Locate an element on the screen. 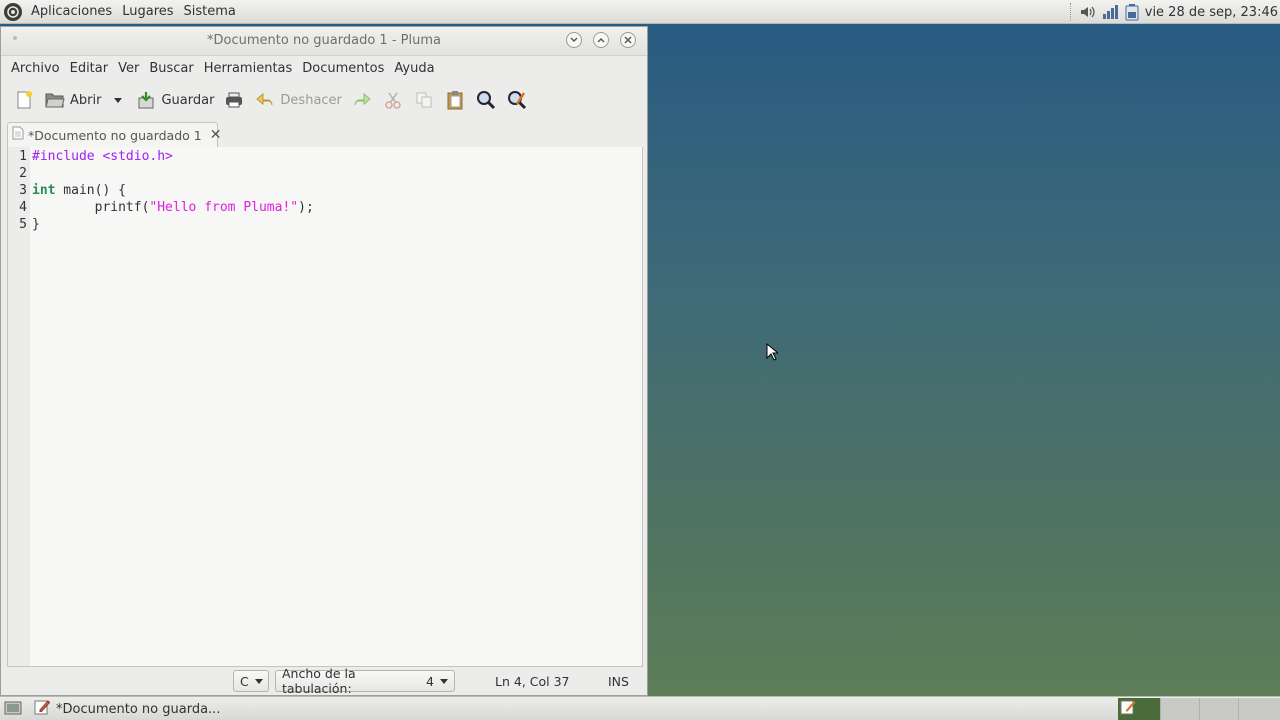 The image size is (1280, 720). line-number: 2 is located at coordinates (23, 173).